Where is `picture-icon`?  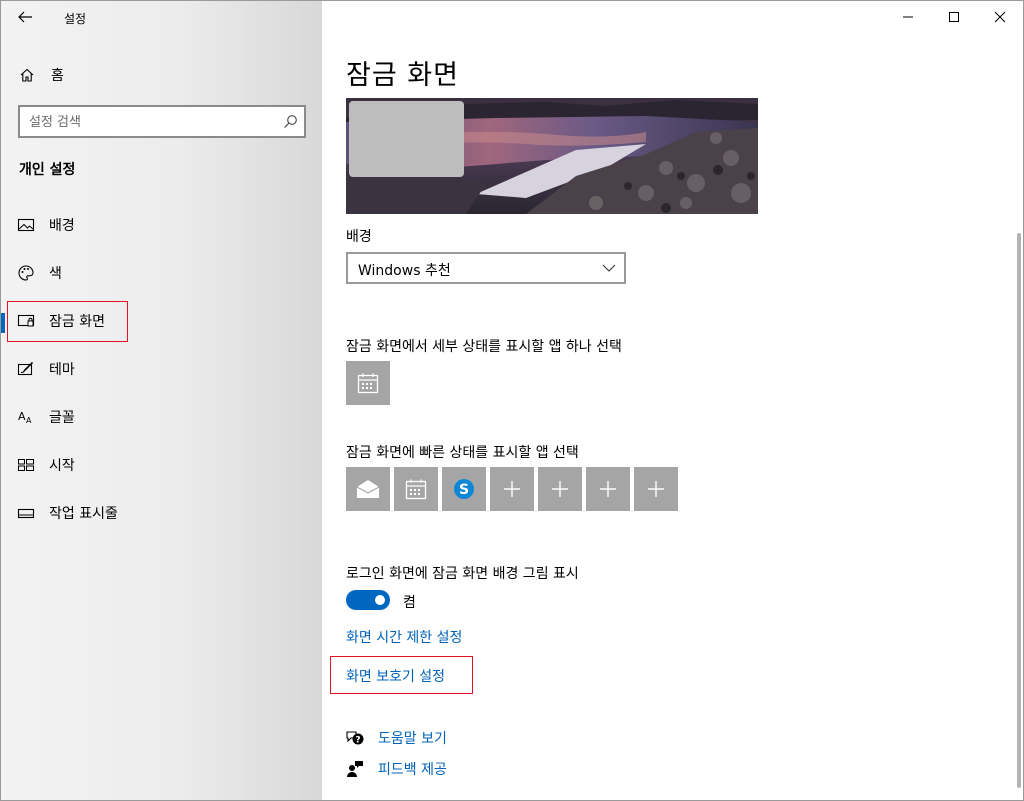
picture-icon is located at coordinates (26, 225).